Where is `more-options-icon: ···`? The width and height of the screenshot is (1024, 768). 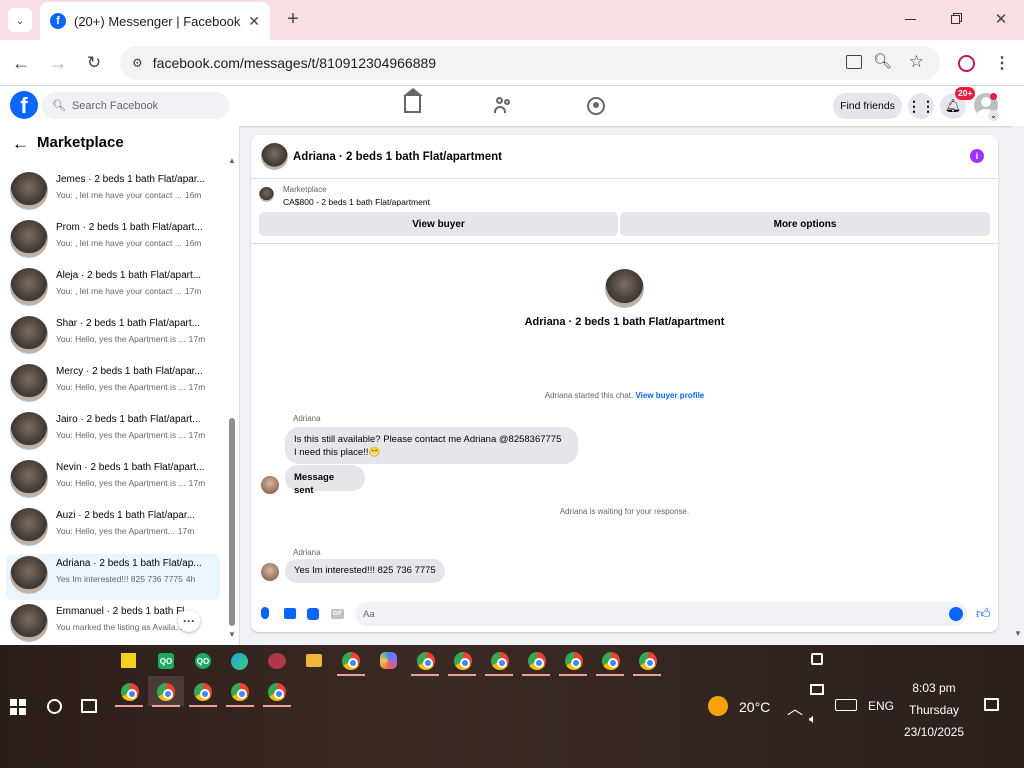 more-options-icon: ··· is located at coordinates (189, 621).